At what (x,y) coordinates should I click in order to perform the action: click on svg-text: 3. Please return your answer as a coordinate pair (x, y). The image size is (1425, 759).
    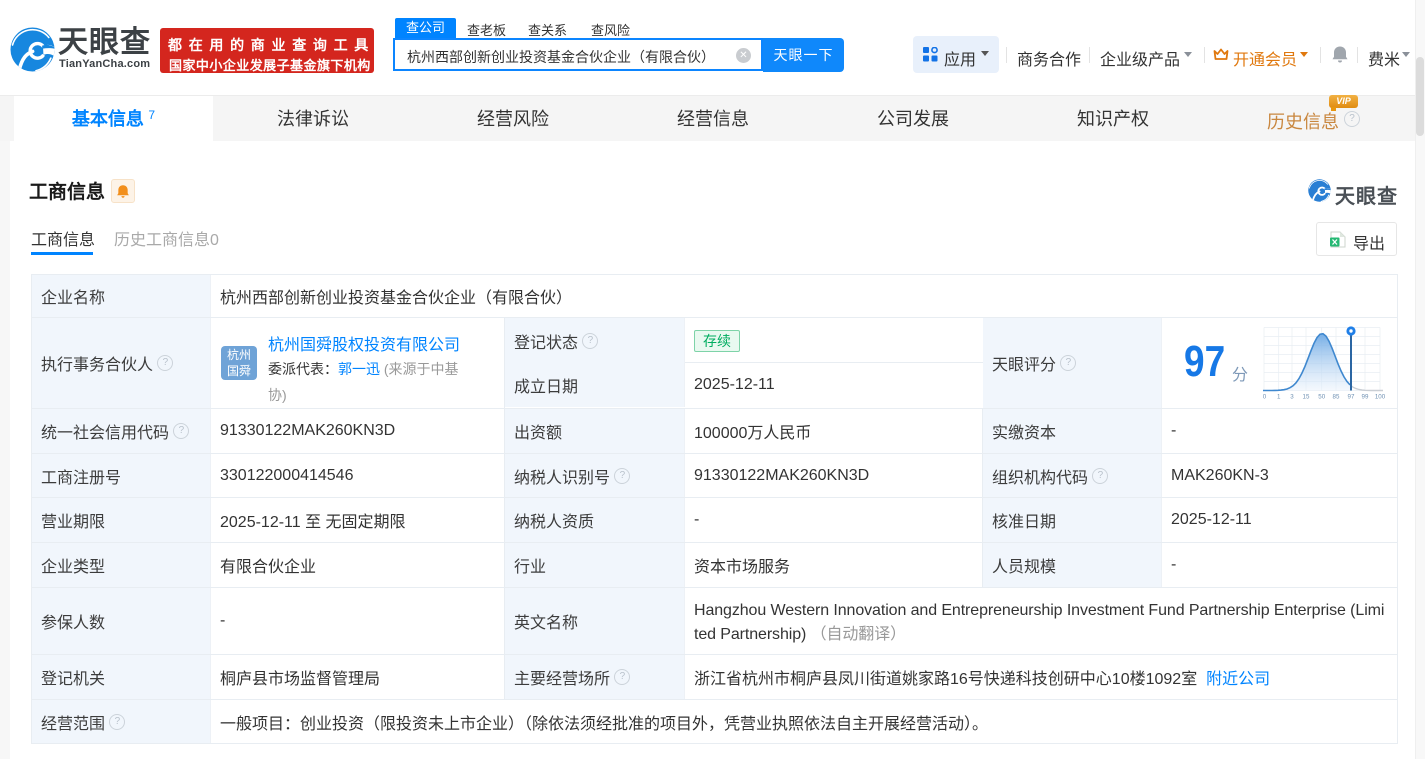
    Looking at the image, I should click on (1292, 397).